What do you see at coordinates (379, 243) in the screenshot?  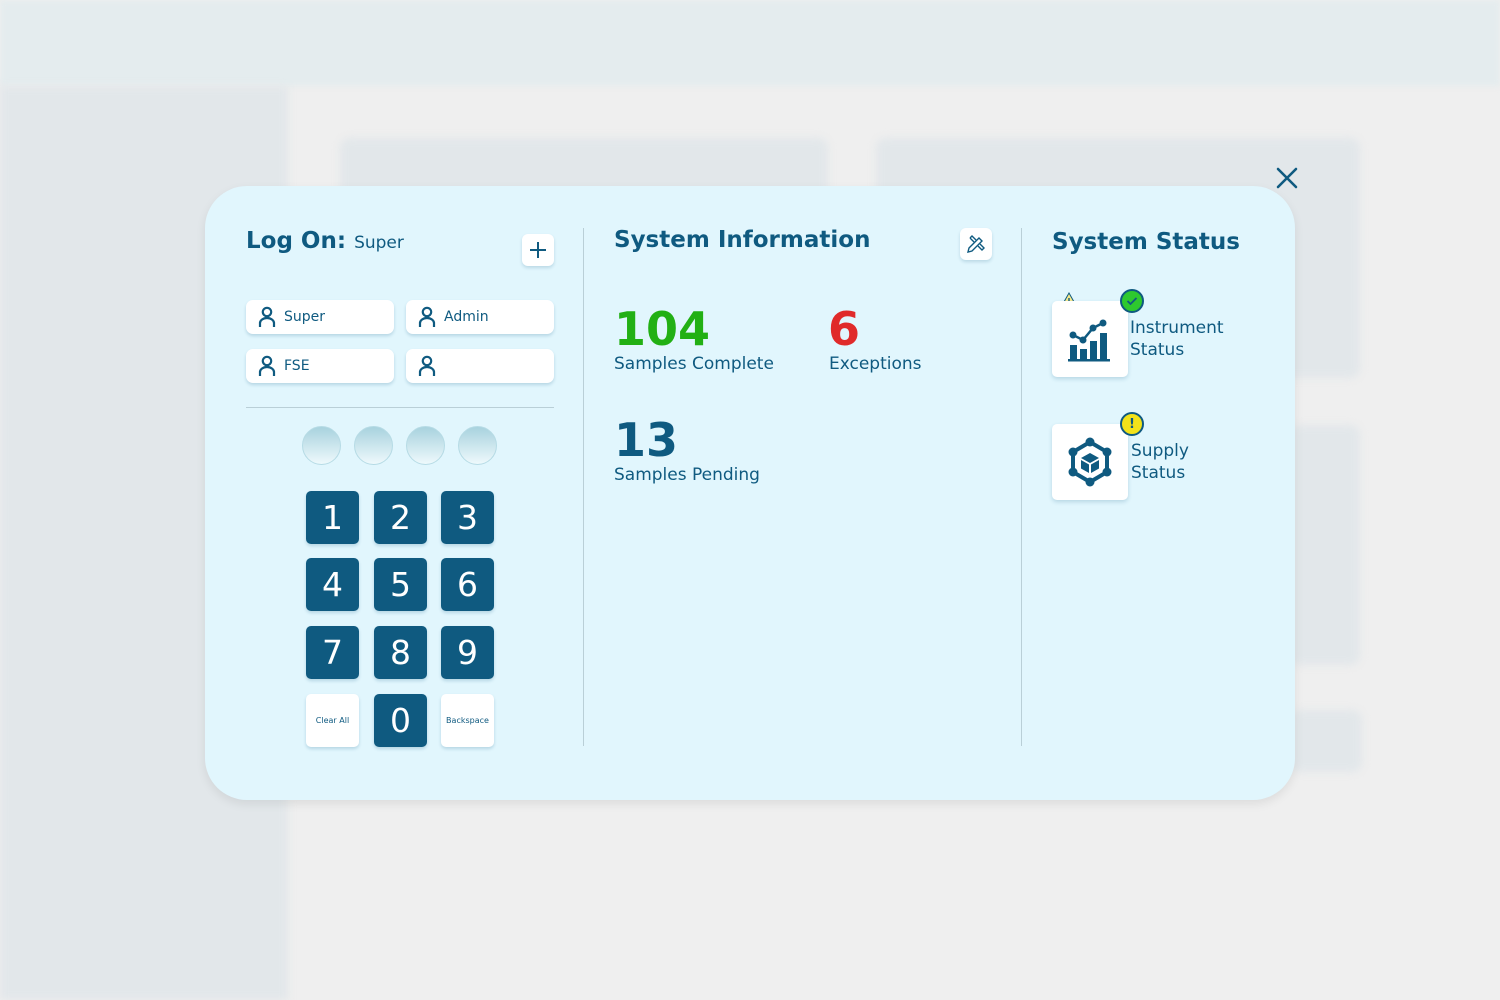 I see `current-user: Super` at bounding box center [379, 243].